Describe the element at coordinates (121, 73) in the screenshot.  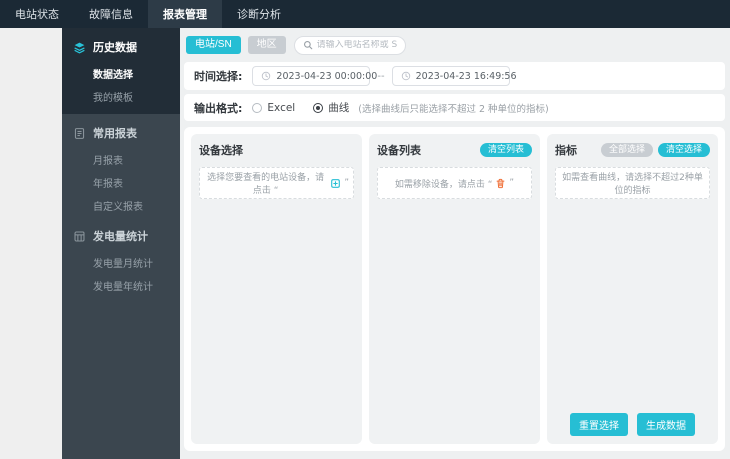
I see `sidebar-item-data-selection: 数据选择` at that location.